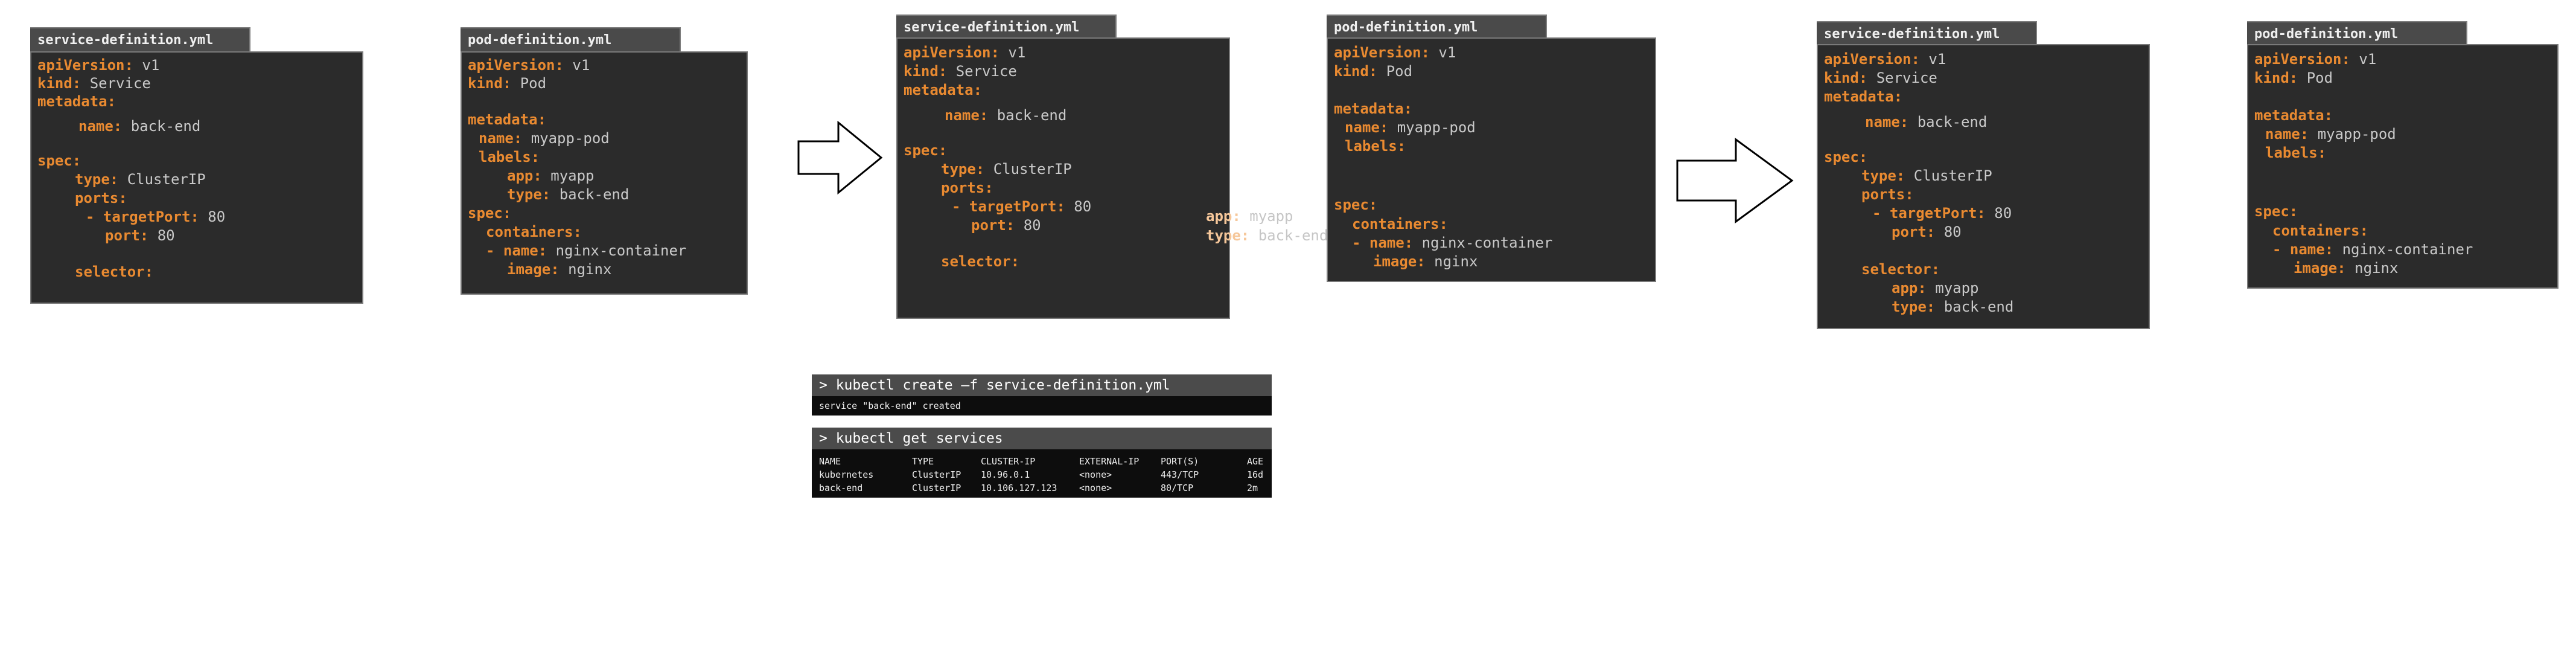  Describe the element at coordinates (1255, 474) in the screenshot. I see `table-cell: 16d` at that location.